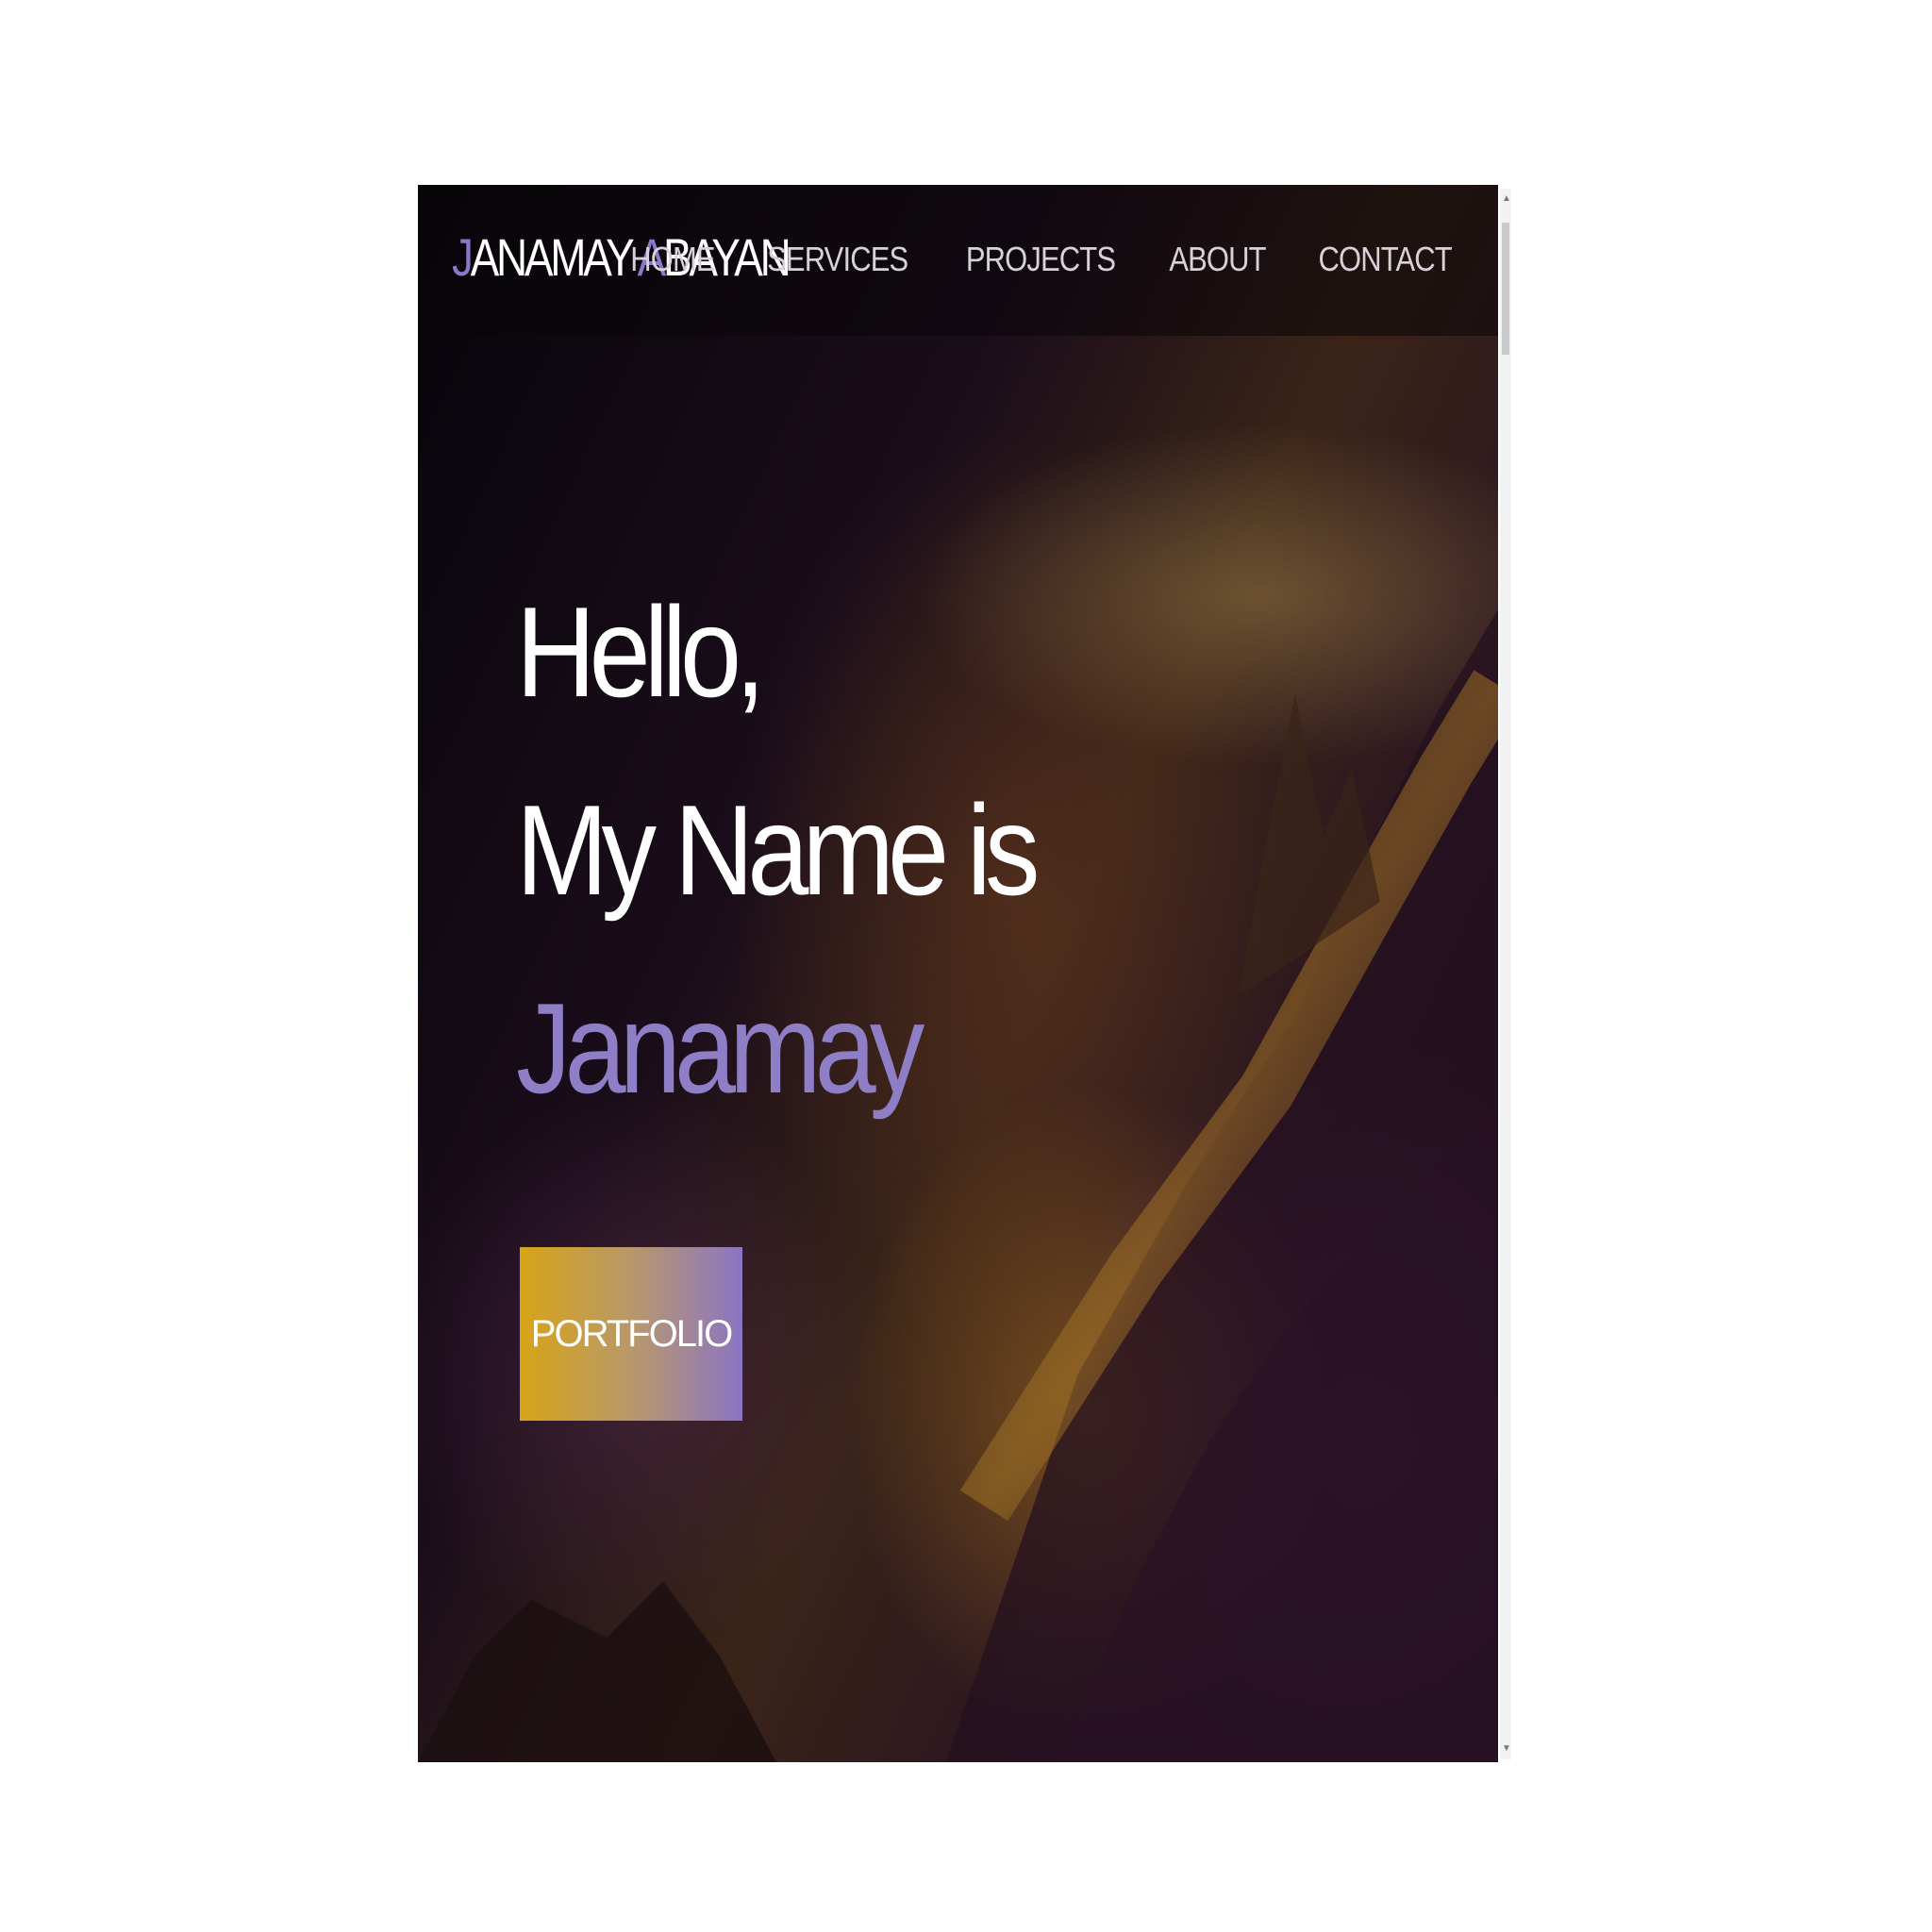  What do you see at coordinates (641, 652) in the screenshot?
I see `hero-greeting: Hello,` at bounding box center [641, 652].